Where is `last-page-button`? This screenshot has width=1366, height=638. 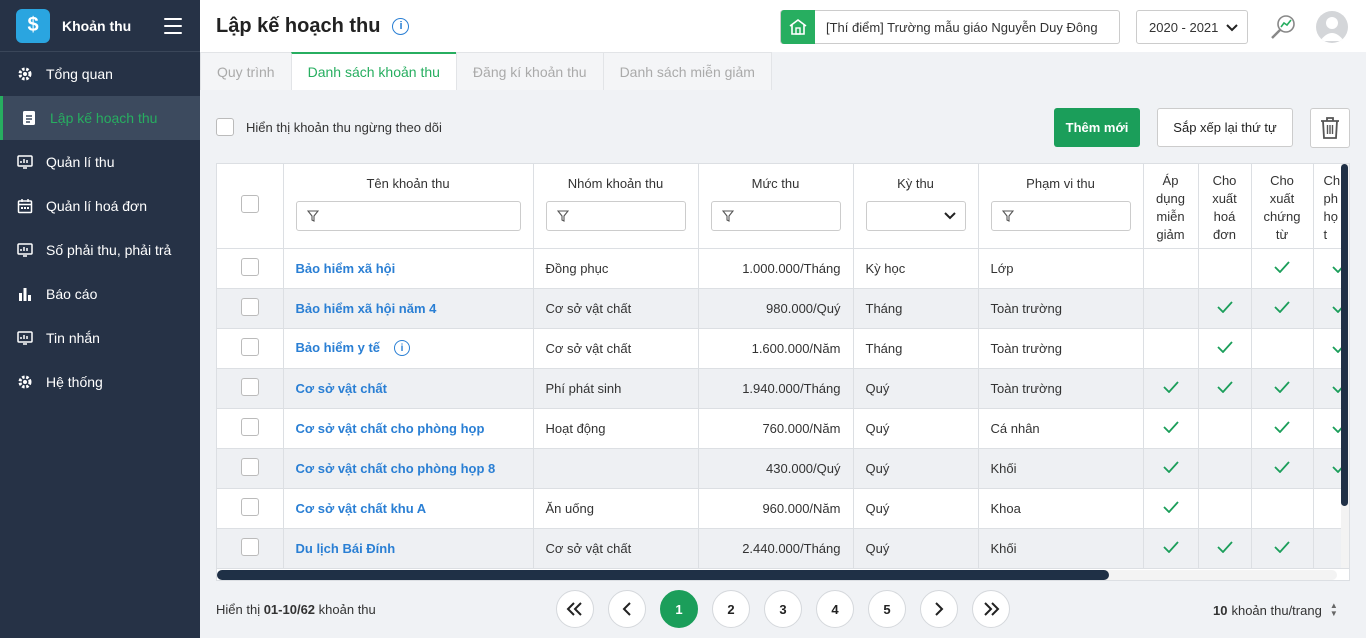
last-page-button is located at coordinates (991, 609).